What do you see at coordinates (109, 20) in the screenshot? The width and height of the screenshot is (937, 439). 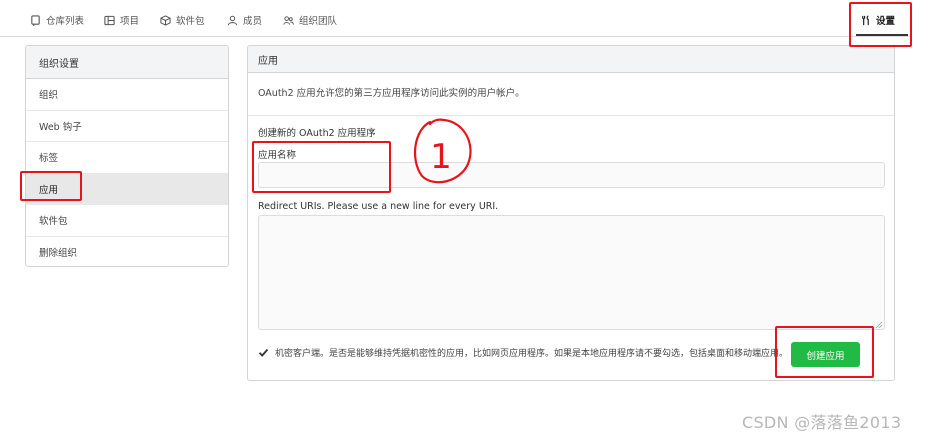 I see `project-board-icon` at bounding box center [109, 20].